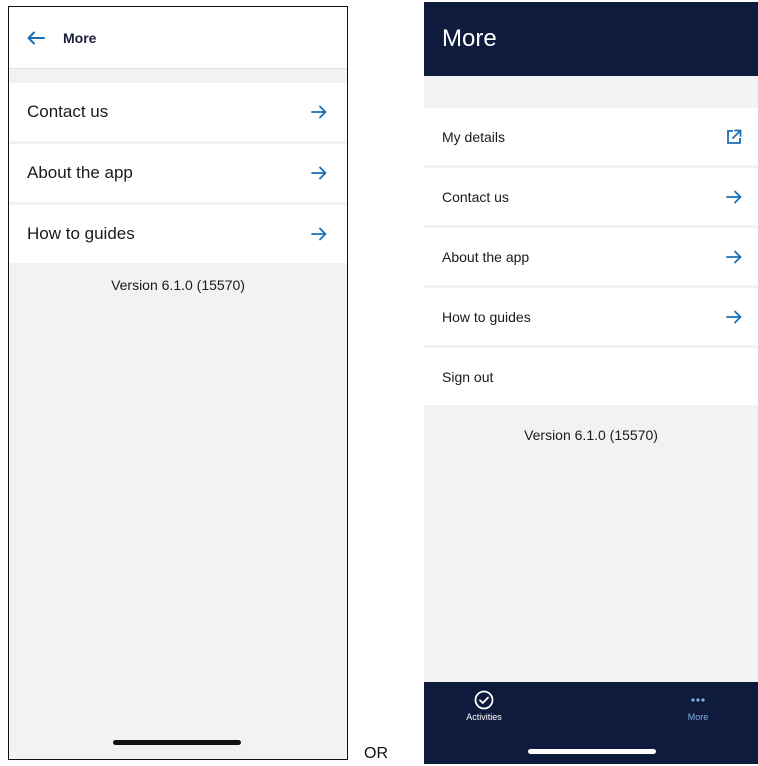  I want to click on menu-list: Contact us About the app How to guides, so click(178, 173).